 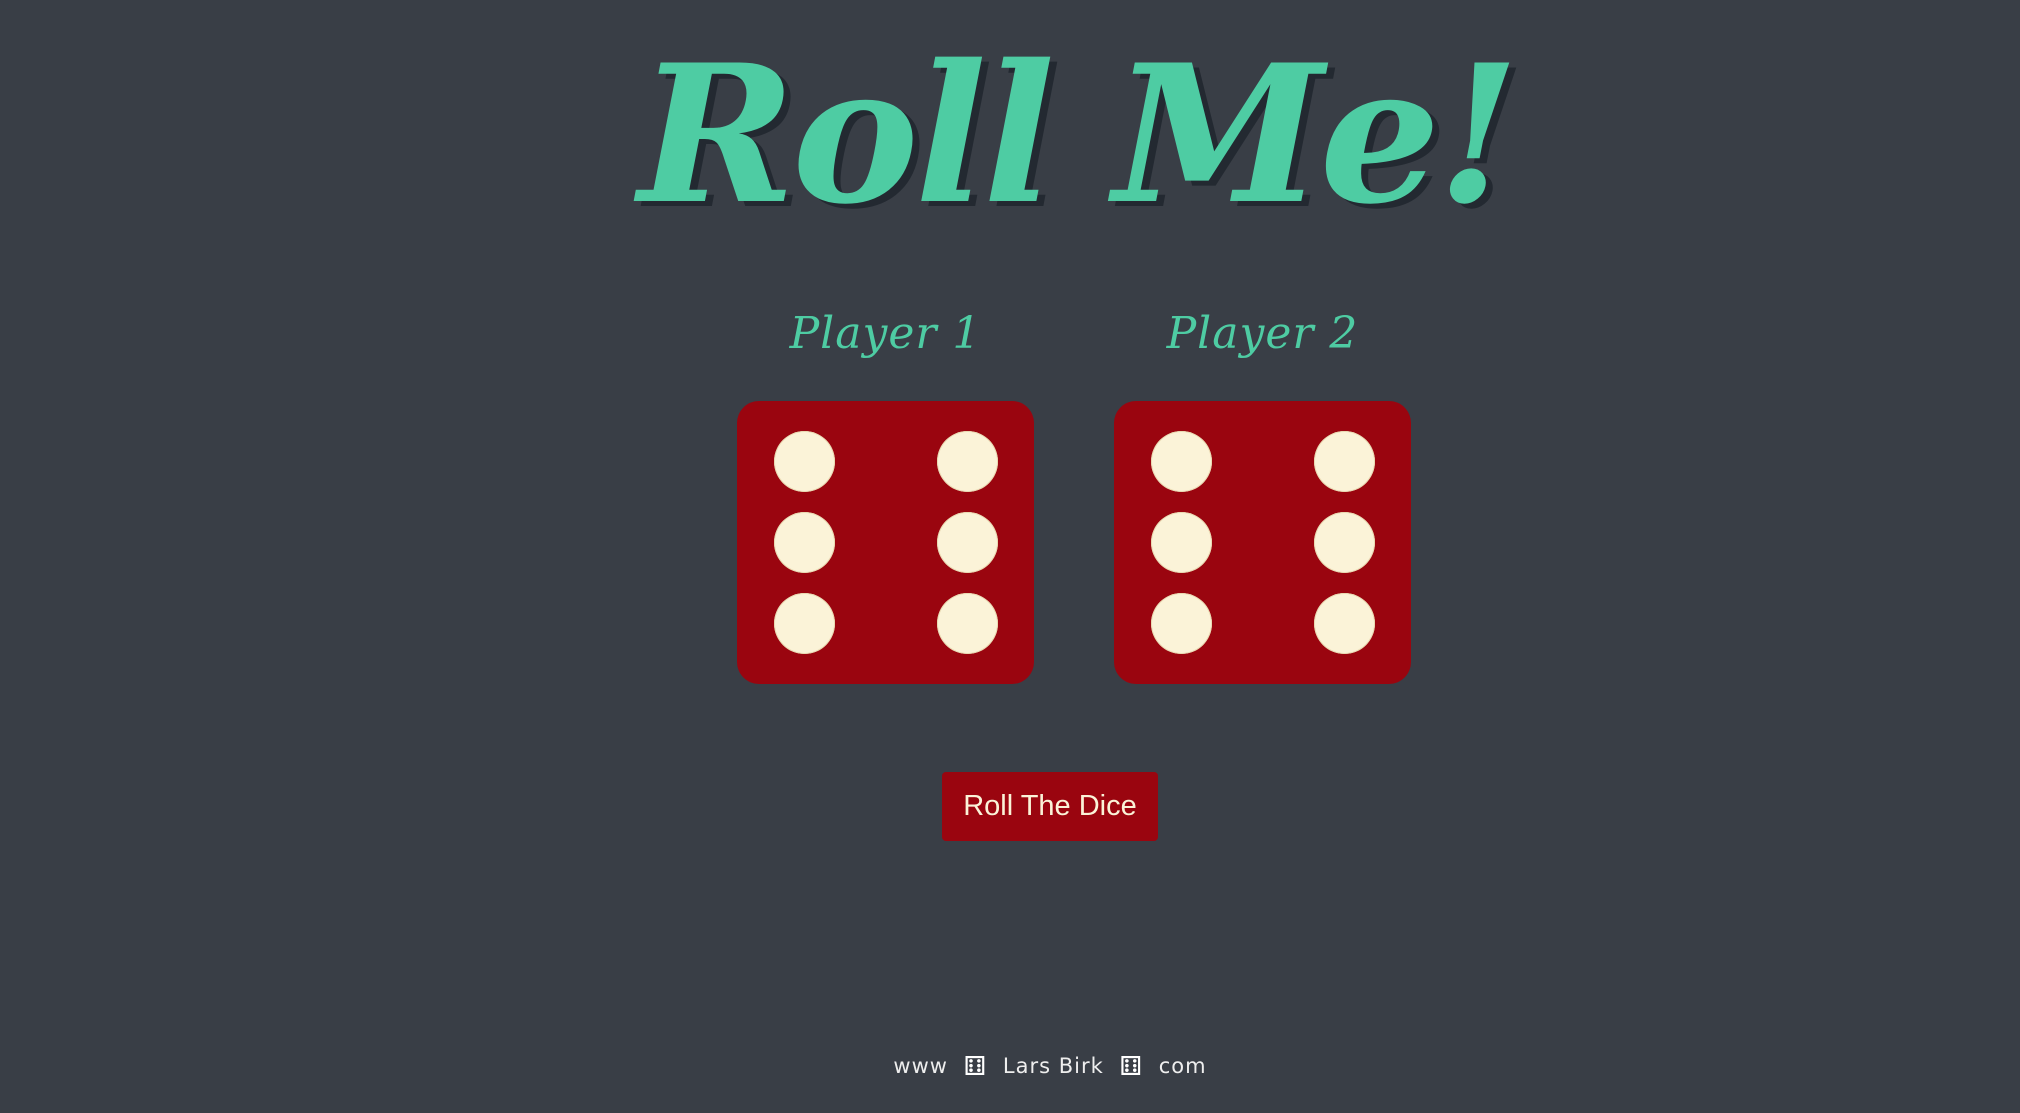 I want to click on player-1-die, so click(x=885, y=542).